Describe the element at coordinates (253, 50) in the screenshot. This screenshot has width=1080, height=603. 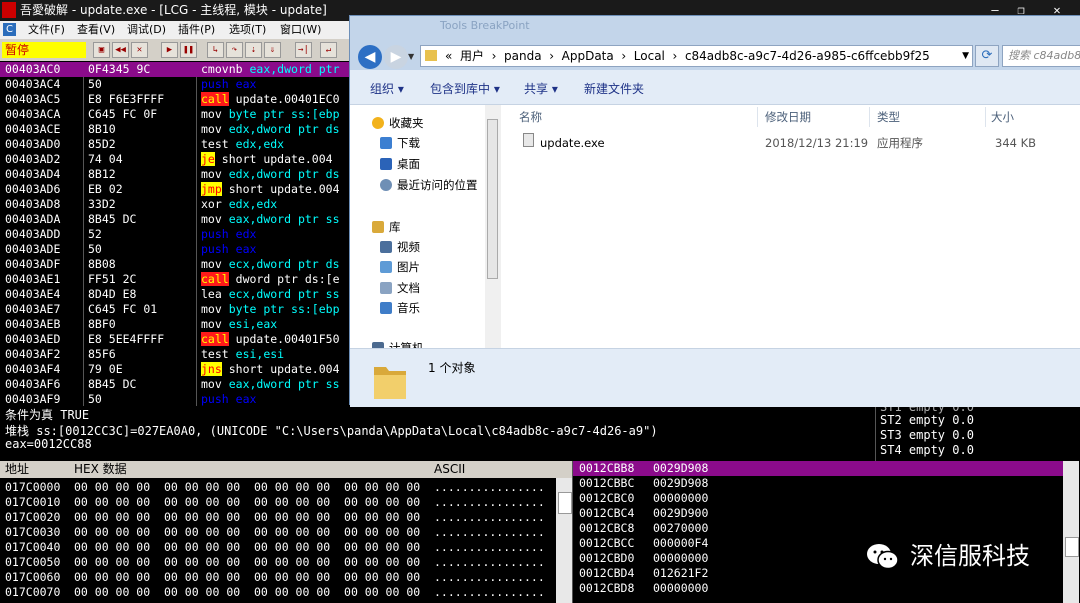
I see `trace-into-icon: ⇣` at that location.